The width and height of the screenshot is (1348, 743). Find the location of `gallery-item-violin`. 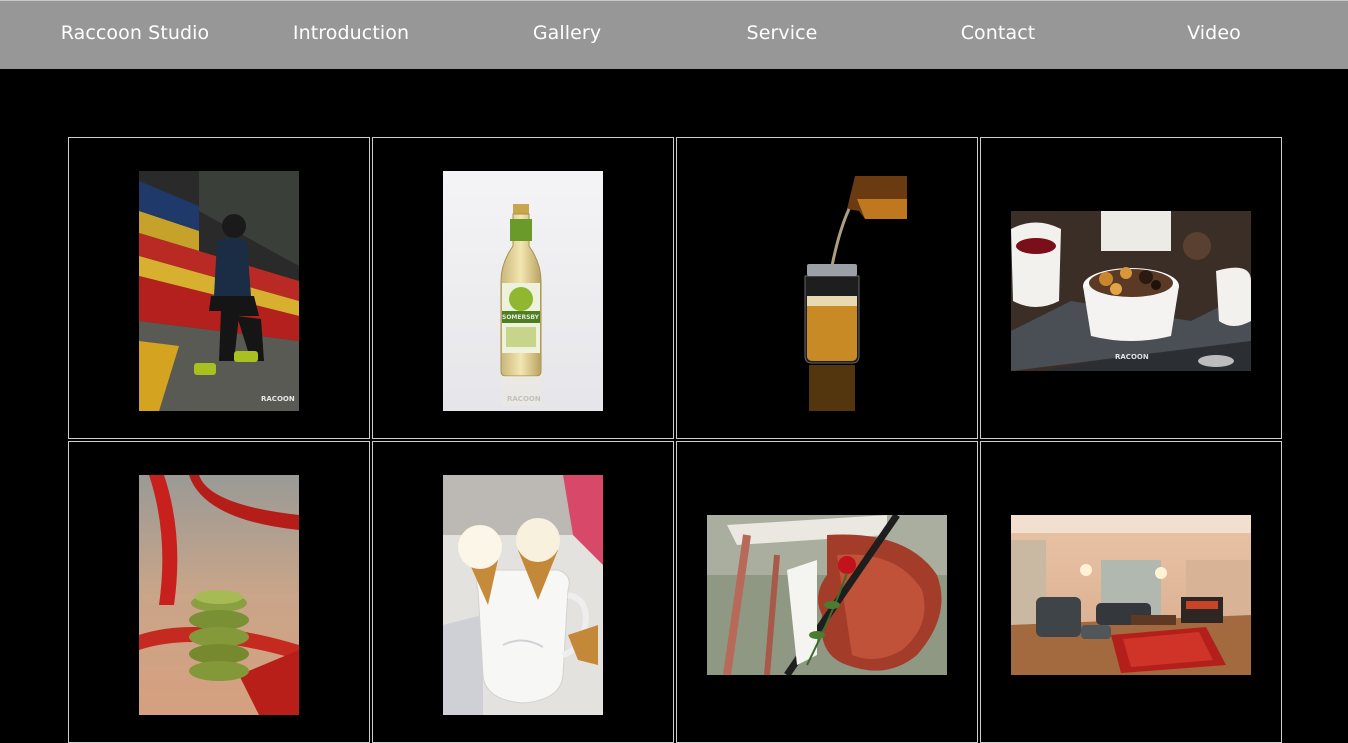

gallery-item-violin is located at coordinates (827, 592).